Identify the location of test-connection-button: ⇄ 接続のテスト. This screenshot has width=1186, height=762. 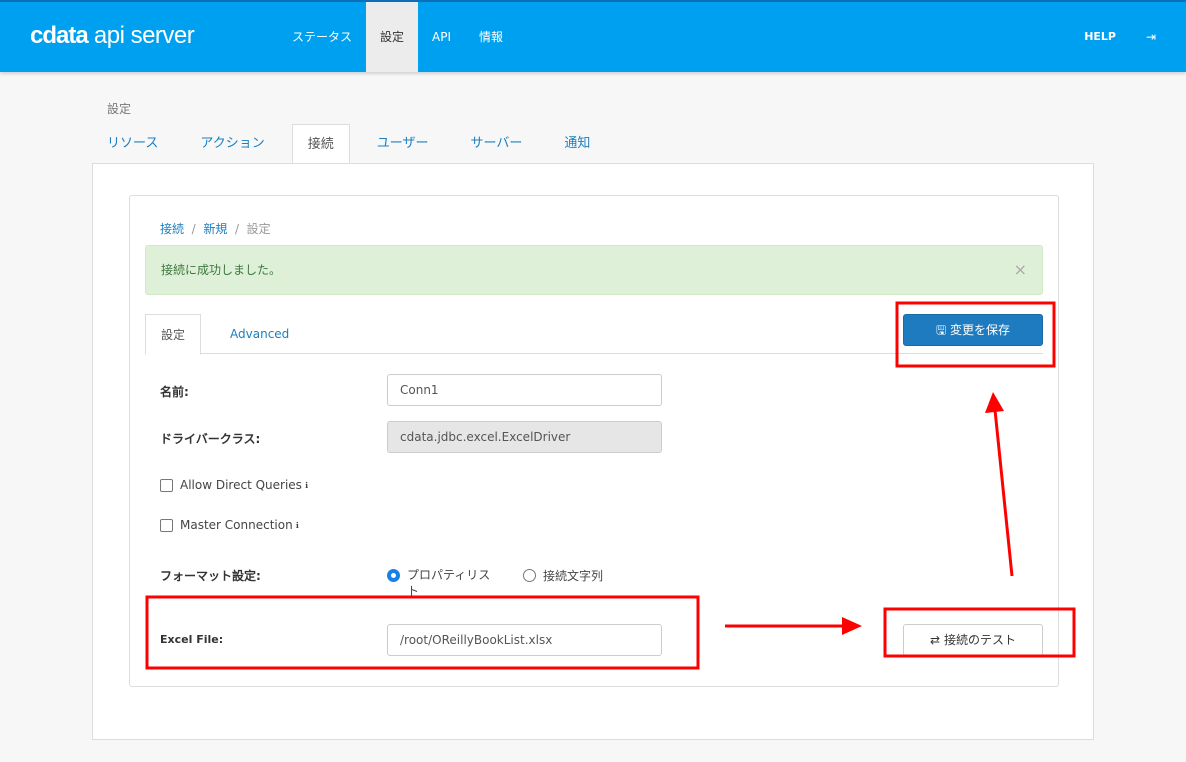
(973, 640).